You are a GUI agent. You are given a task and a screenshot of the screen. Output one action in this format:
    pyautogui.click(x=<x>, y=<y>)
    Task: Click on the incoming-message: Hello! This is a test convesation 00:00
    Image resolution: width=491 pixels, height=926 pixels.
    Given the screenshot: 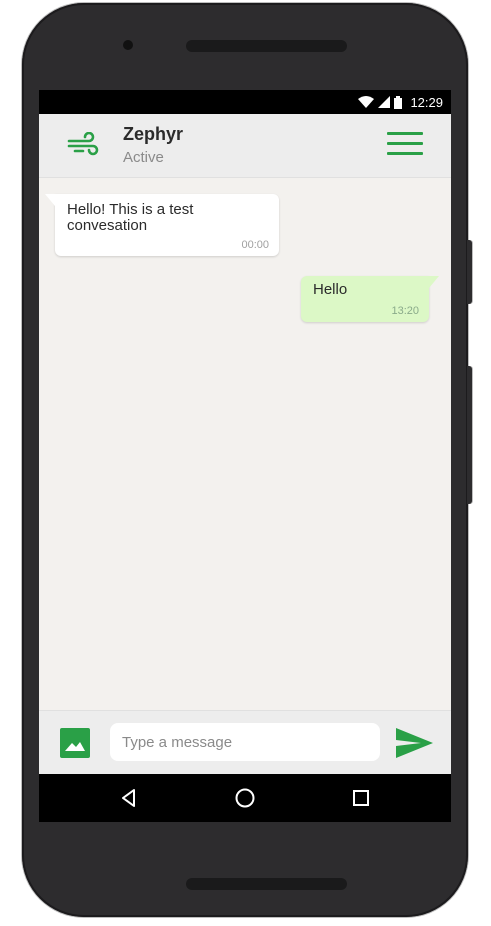 What is the action you would take?
    pyautogui.click(x=162, y=225)
    